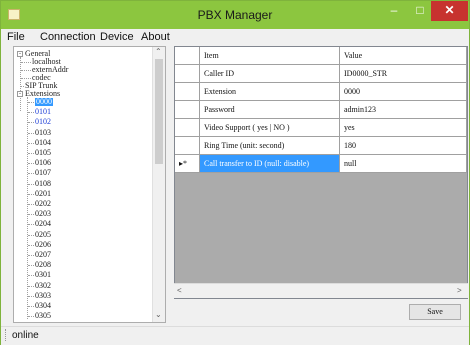  Describe the element at coordinates (158, 51) in the screenshot. I see `scroll-up-icon: ⌃` at that location.